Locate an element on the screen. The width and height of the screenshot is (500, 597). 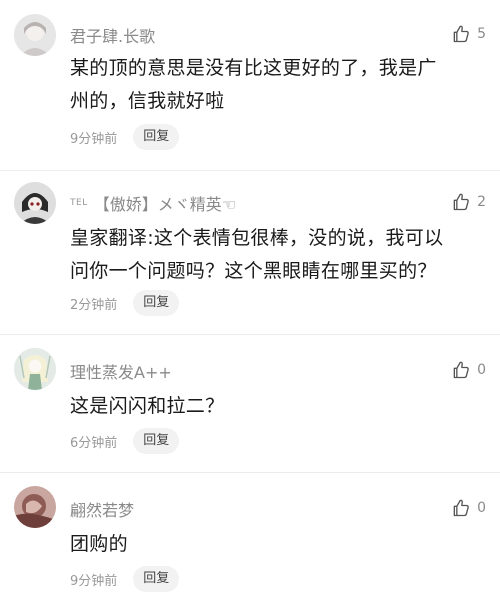
timestamp: 6分钟前 is located at coordinates (94, 443).